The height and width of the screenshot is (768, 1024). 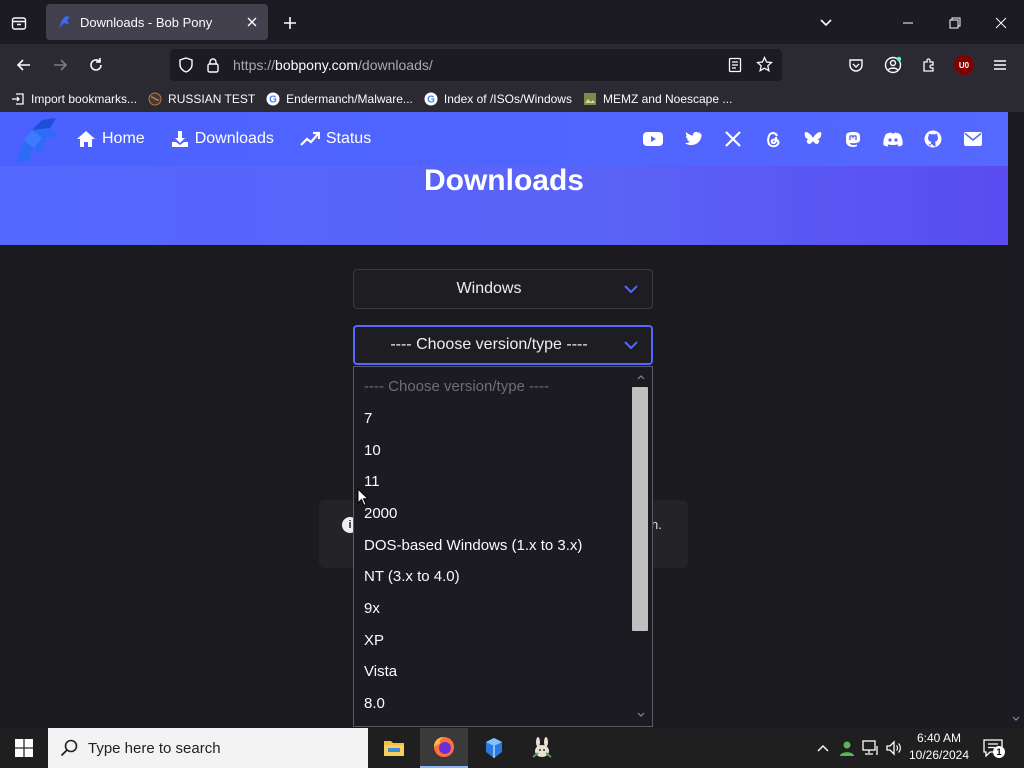 What do you see at coordinates (1001, 23) in the screenshot?
I see `close-window-icon` at bounding box center [1001, 23].